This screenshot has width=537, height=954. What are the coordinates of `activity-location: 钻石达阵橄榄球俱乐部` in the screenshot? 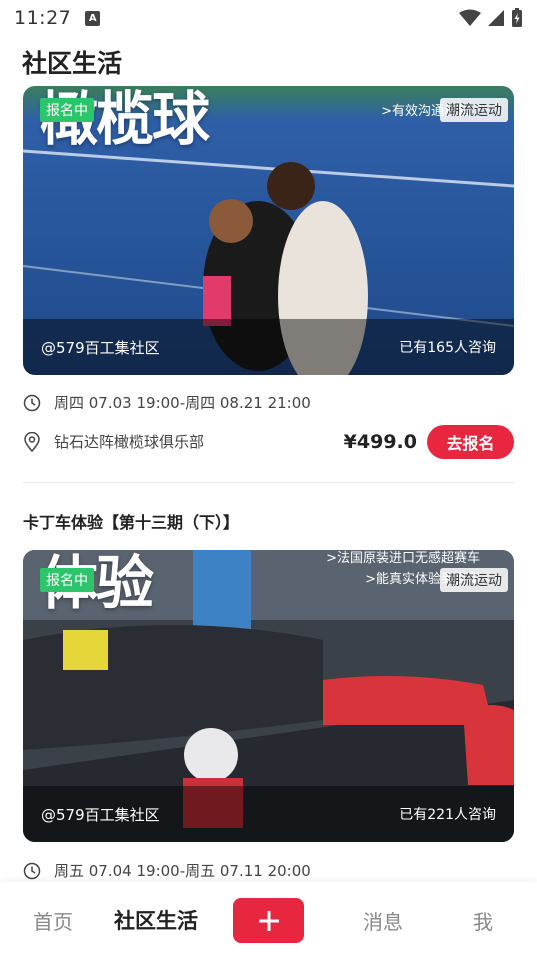 It's located at (113, 441).